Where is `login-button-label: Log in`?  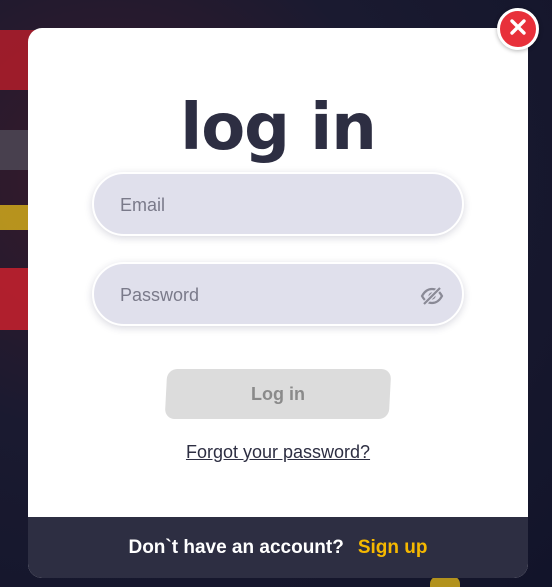 login-button-label: Log in is located at coordinates (278, 393).